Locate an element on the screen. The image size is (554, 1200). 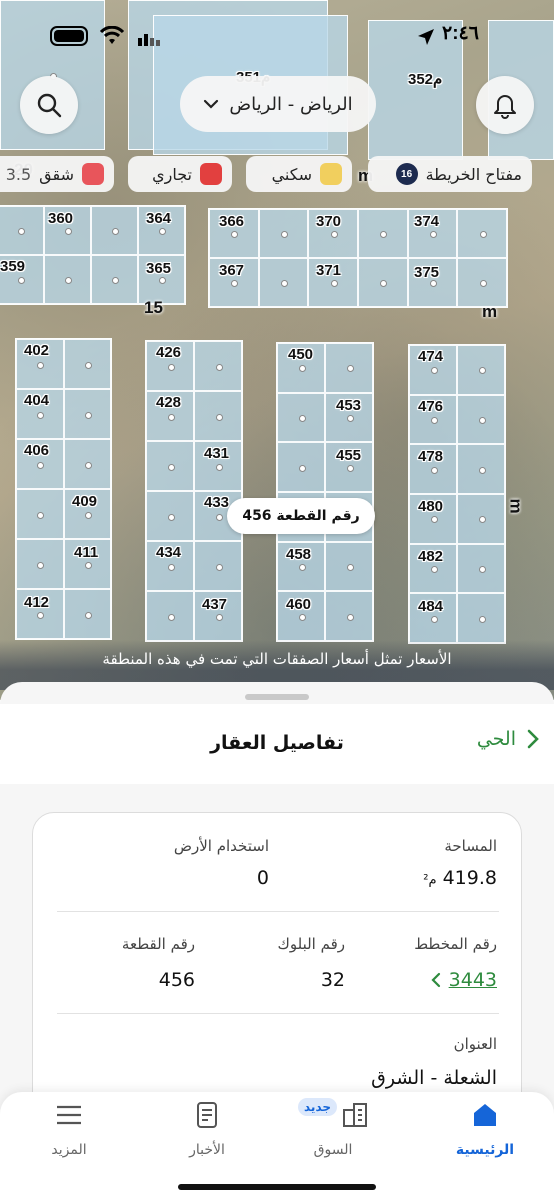
plot-number: 434 is located at coordinates (169, 552).